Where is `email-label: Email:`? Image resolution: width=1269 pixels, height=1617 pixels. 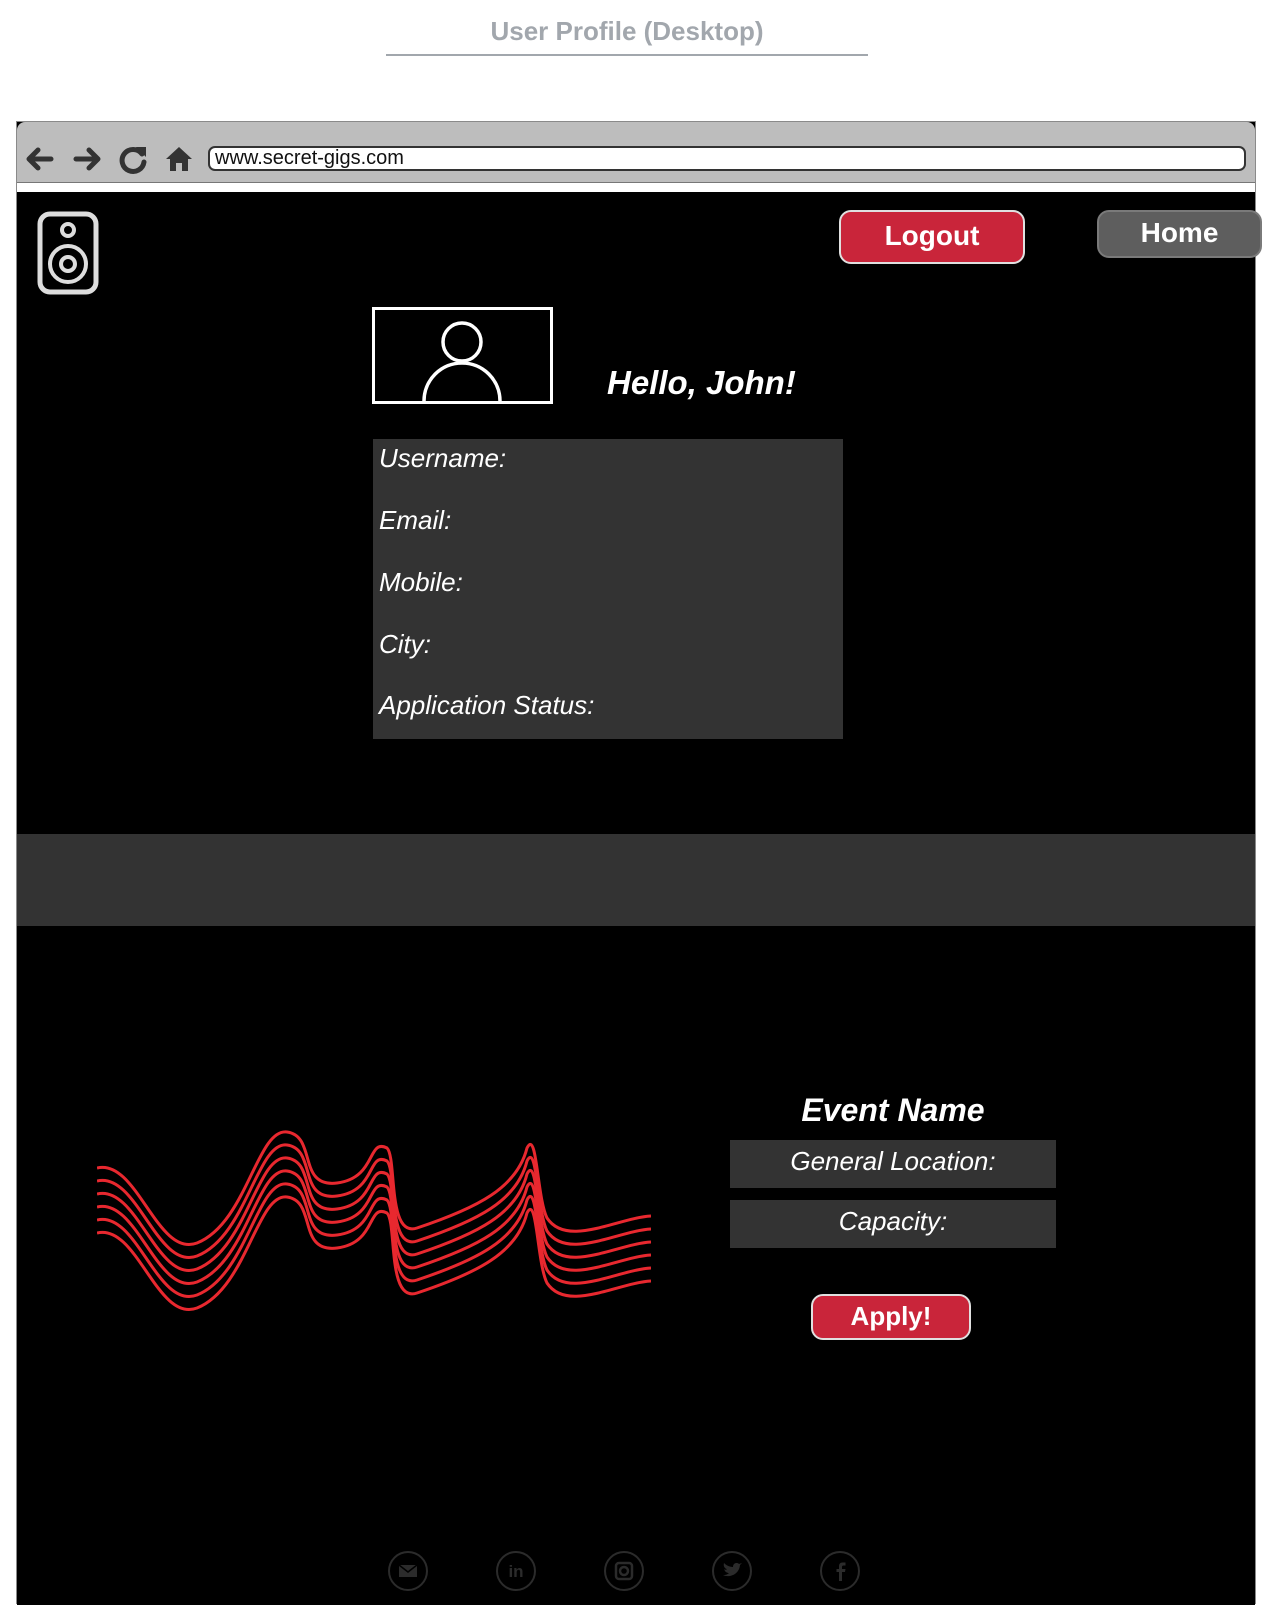 email-label: Email: is located at coordinates (415, 520).